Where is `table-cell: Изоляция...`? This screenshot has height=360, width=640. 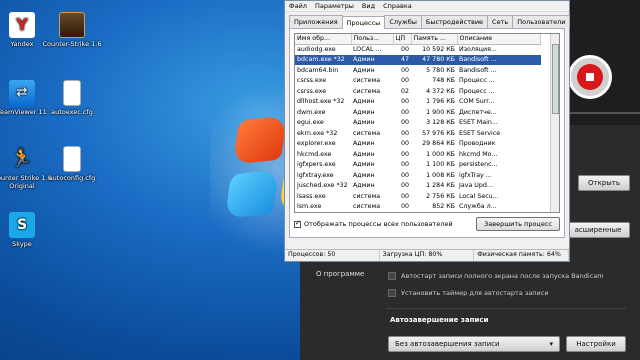
table-cell: Изоляция... is located at coordinates (478, 49).